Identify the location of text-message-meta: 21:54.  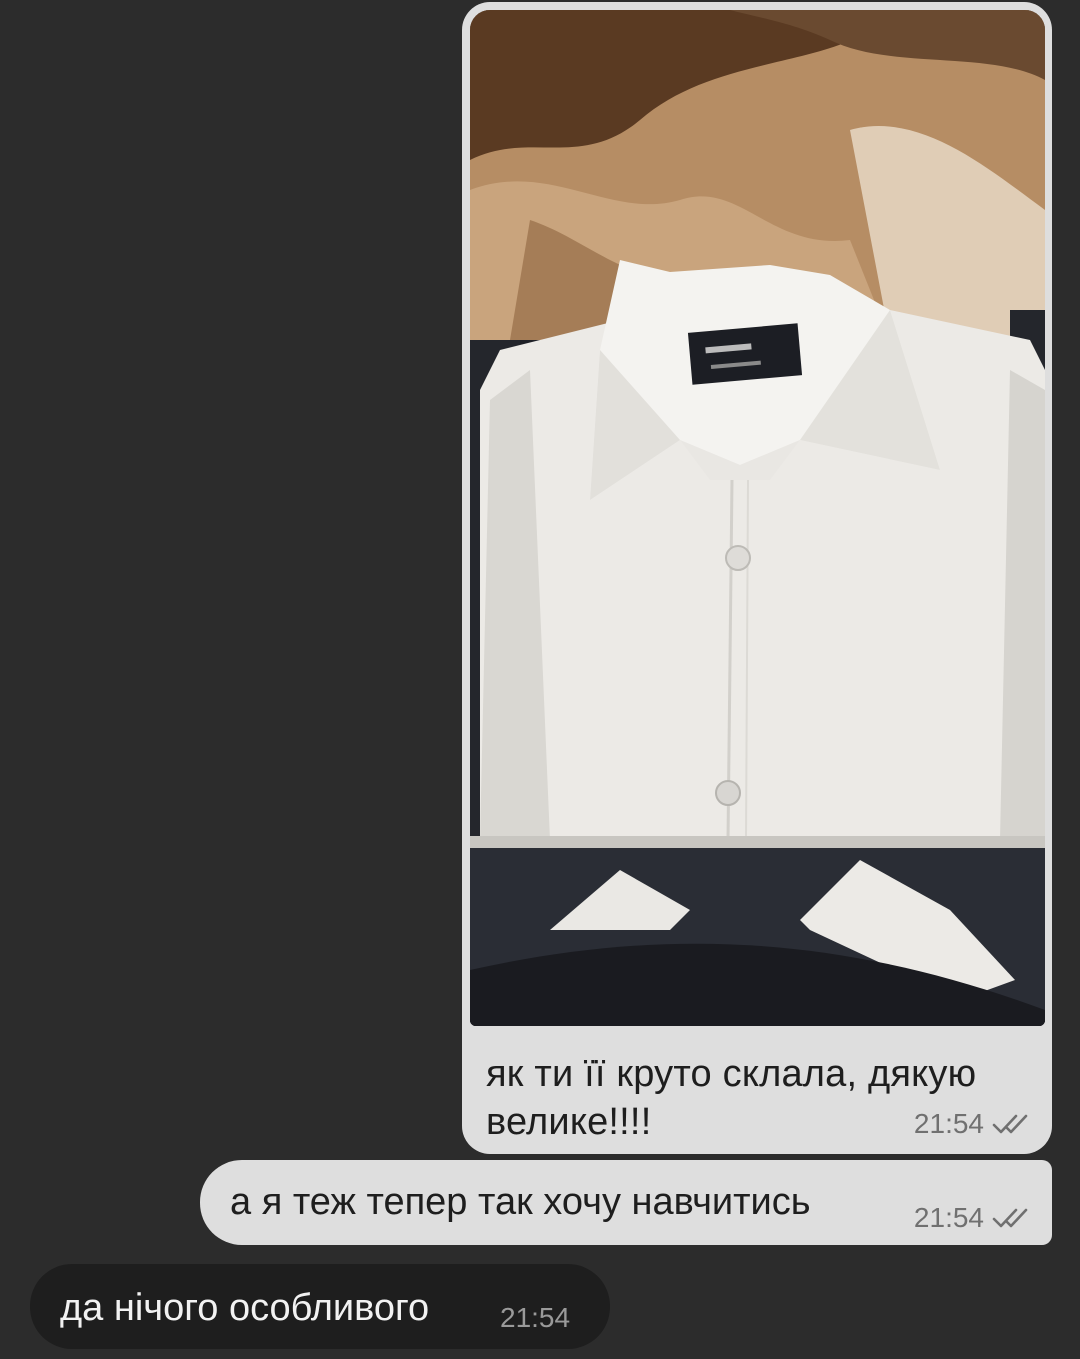
(973, 1218).